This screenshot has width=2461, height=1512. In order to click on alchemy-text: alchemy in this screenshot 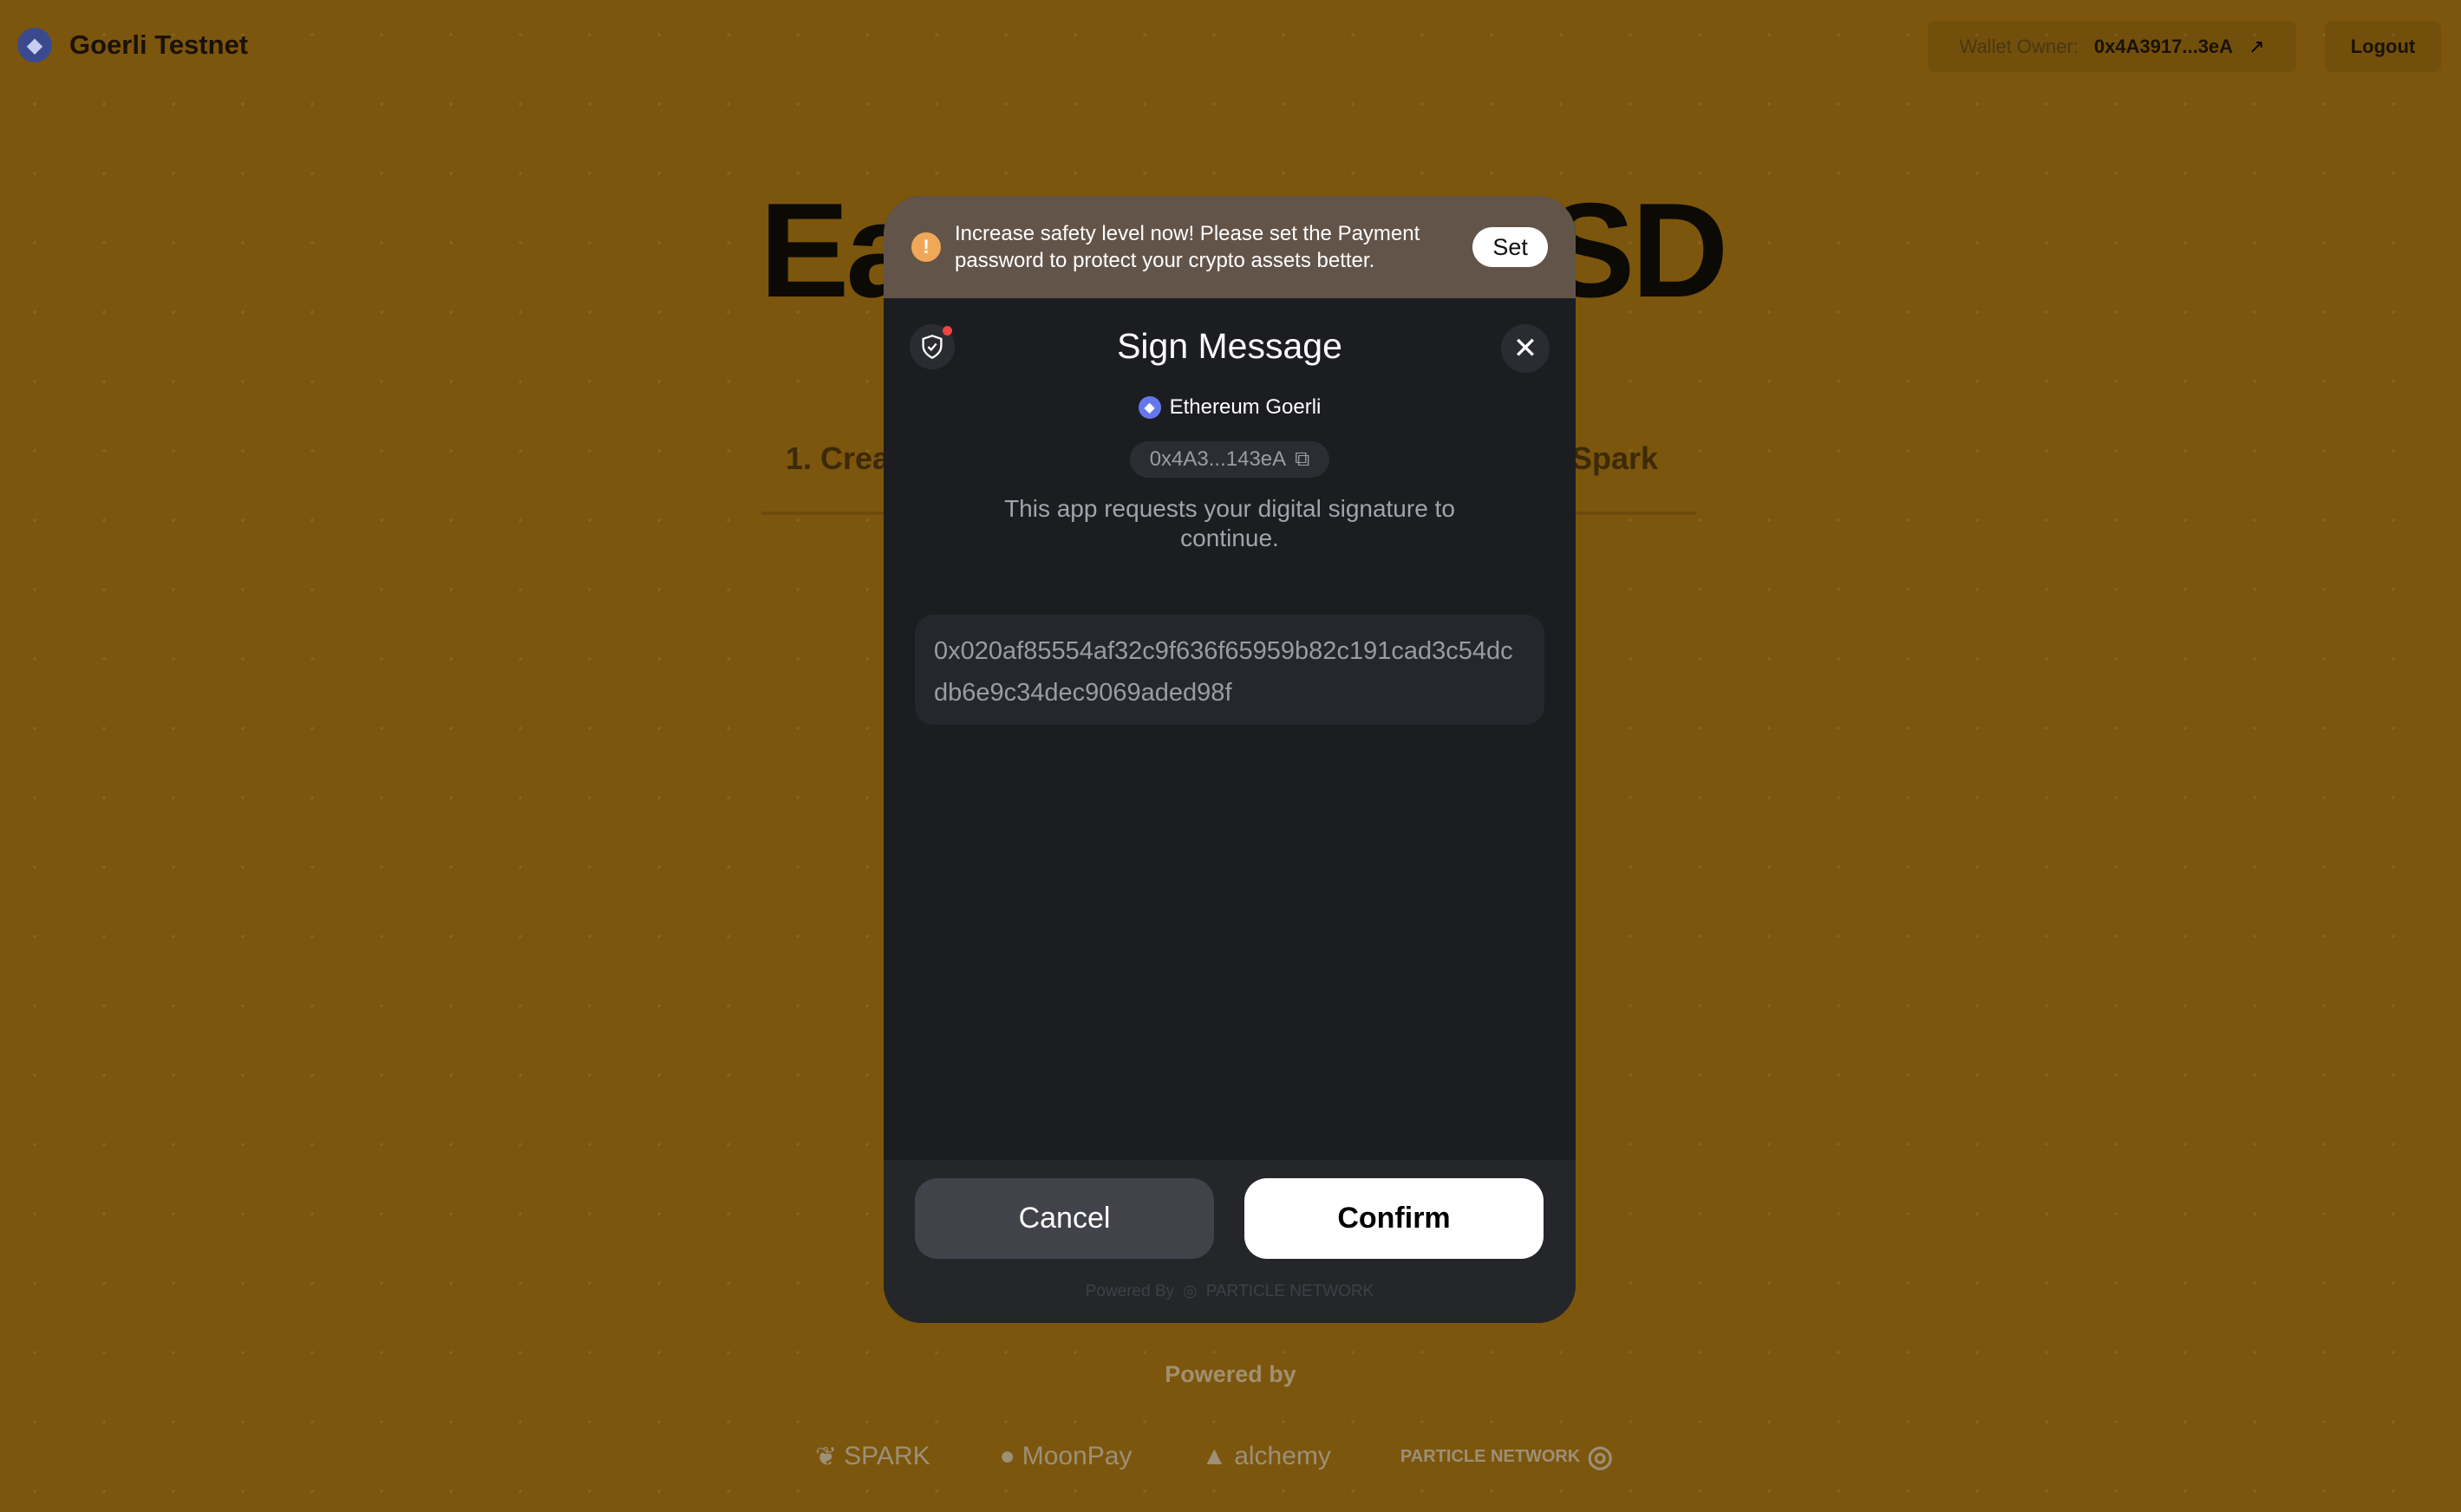, I will do `click(1282, 1456)`.